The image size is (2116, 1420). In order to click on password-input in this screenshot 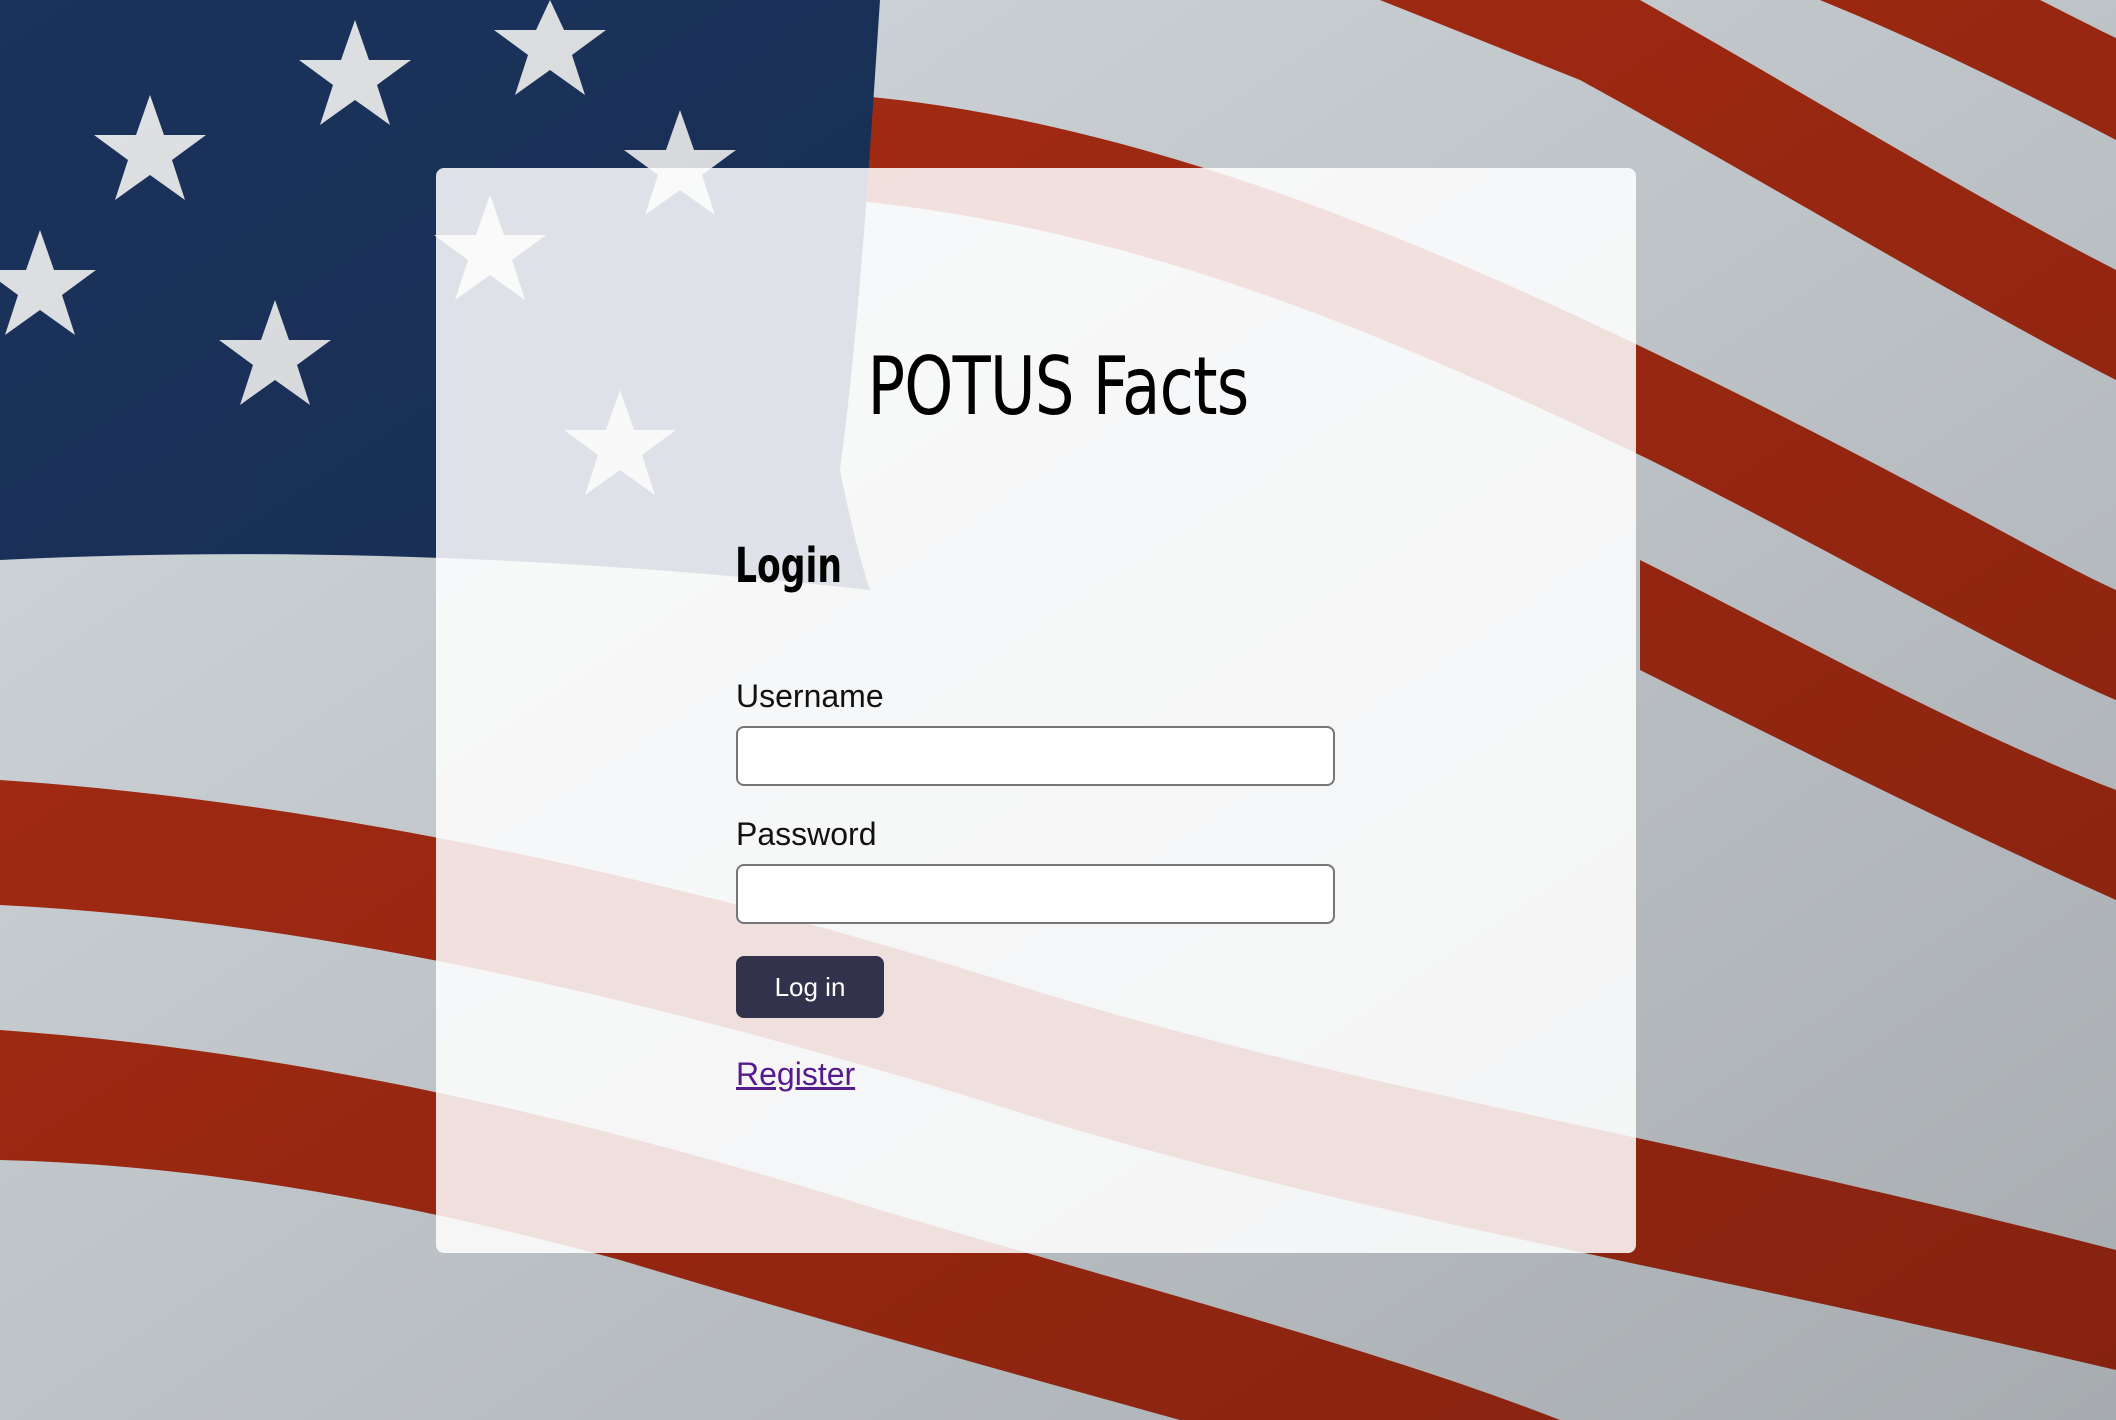, I will do `click(1035, 894)`.